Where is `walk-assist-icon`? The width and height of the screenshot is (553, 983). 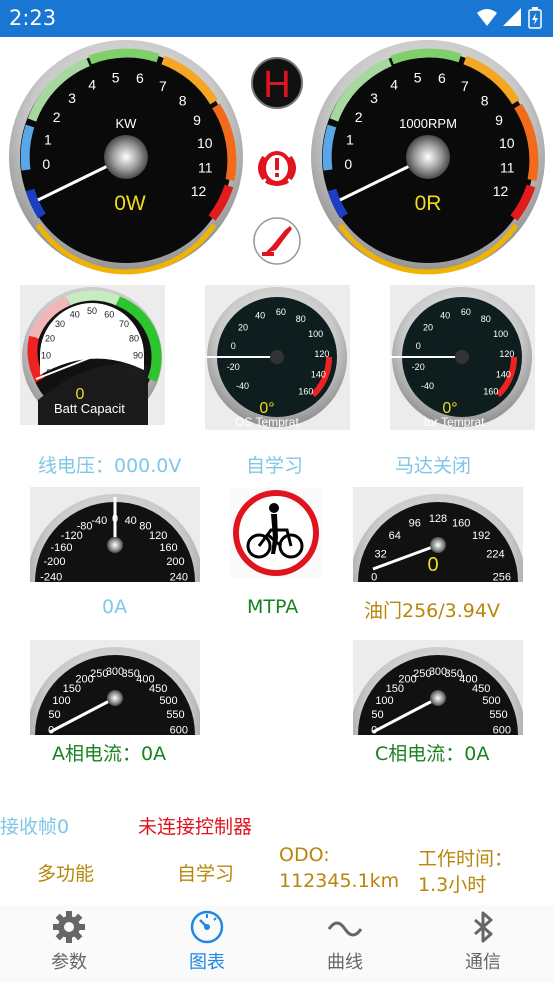
walk-assist-icon is located at coordinates (276, 533).